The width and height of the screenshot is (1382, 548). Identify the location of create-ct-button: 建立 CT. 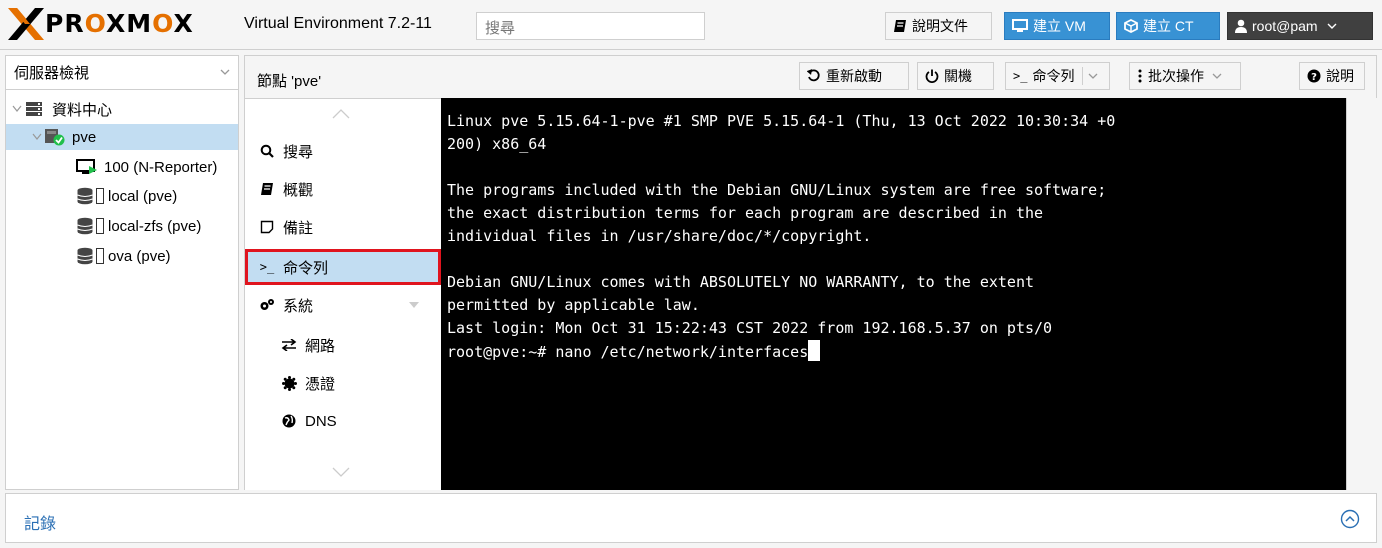
(1168, 26).